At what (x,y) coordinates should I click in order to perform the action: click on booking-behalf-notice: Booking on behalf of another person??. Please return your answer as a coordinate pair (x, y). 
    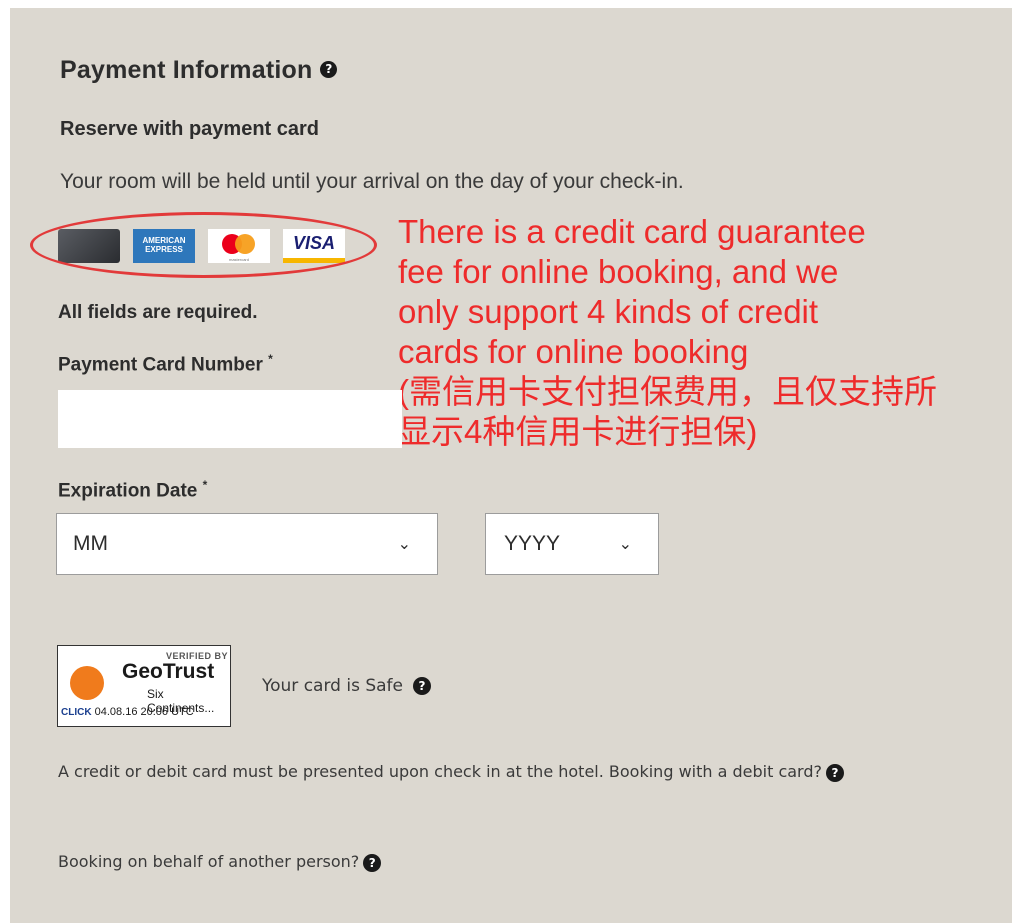
    Looking at the image, I should click on (220, 862).